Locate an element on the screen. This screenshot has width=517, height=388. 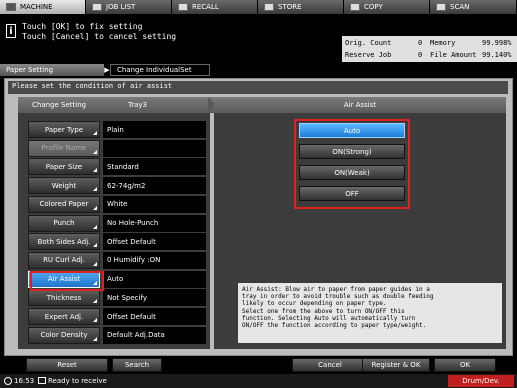
setting-value: White is located at coordinates (154, 204).